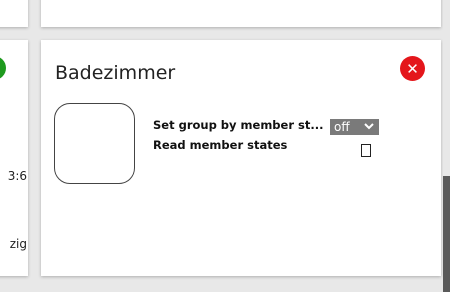 The height and width of the screenshot is (292, 450). Describe the element at coordinates (354, 127) in the screenshot. I see `set-group-select: off` at that location.